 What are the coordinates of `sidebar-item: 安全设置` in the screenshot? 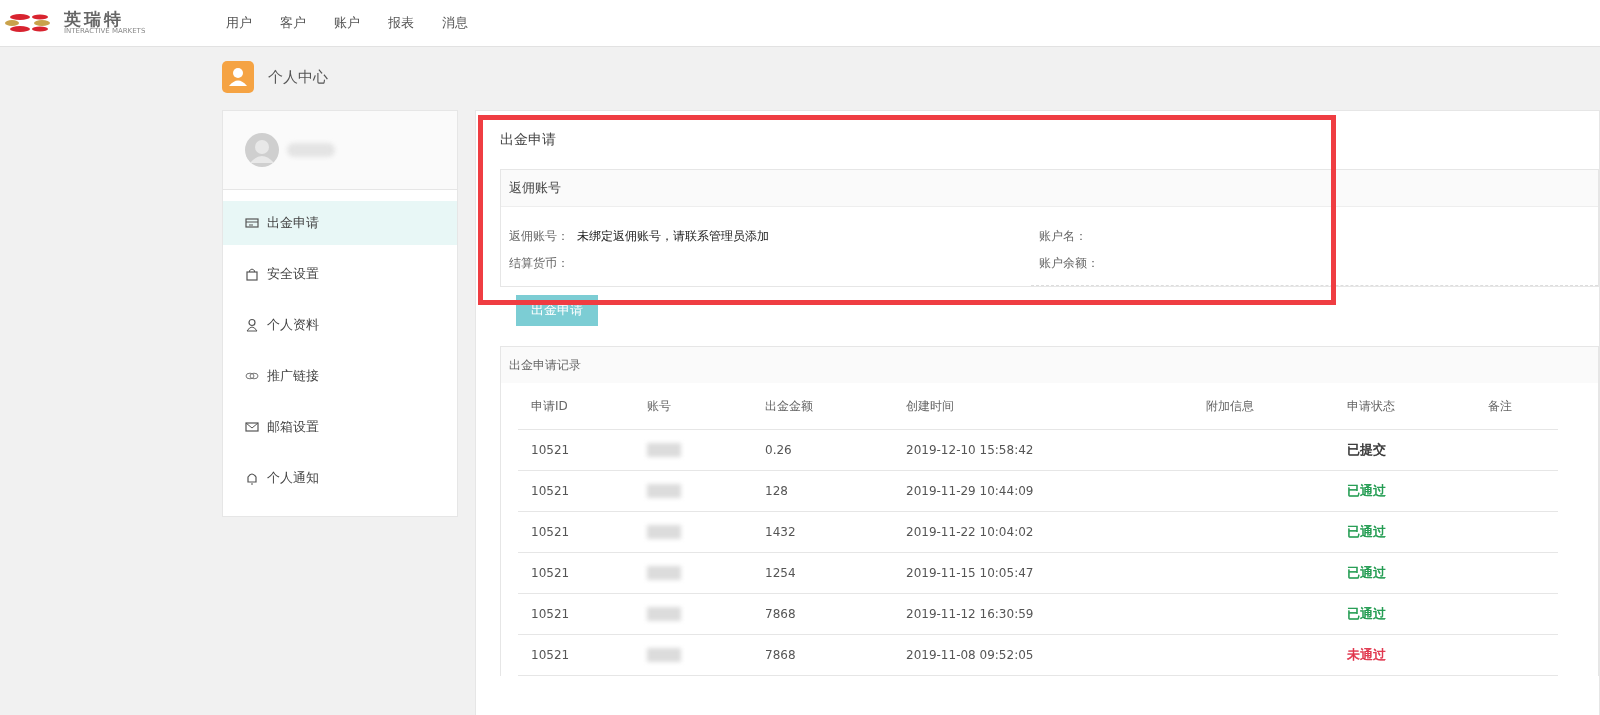 It's located at (340, 274).